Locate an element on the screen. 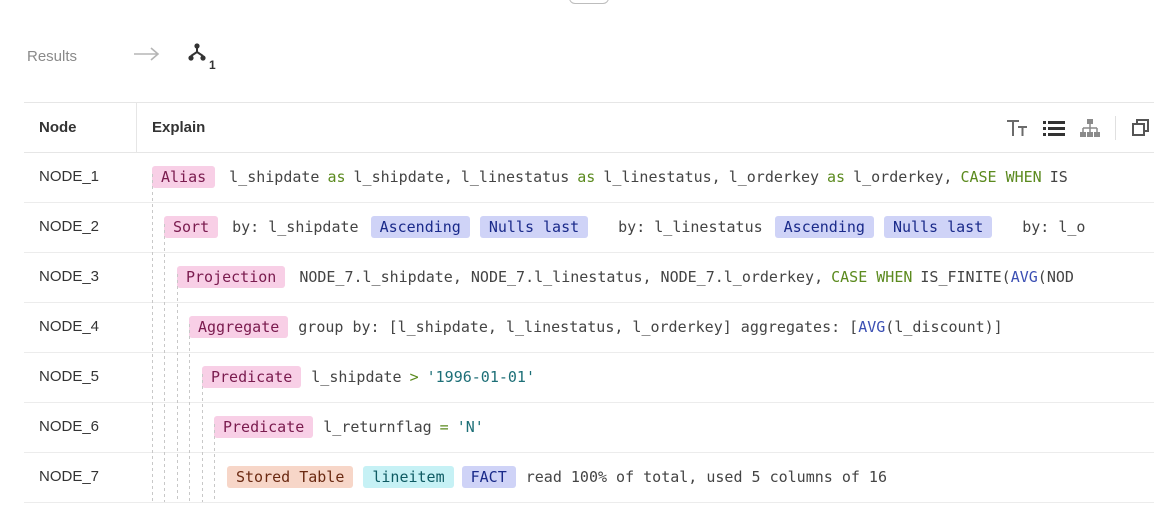 The height and width of the screenshot is (529, 1176). list-view-icon is located at coordinates (1054, 128).